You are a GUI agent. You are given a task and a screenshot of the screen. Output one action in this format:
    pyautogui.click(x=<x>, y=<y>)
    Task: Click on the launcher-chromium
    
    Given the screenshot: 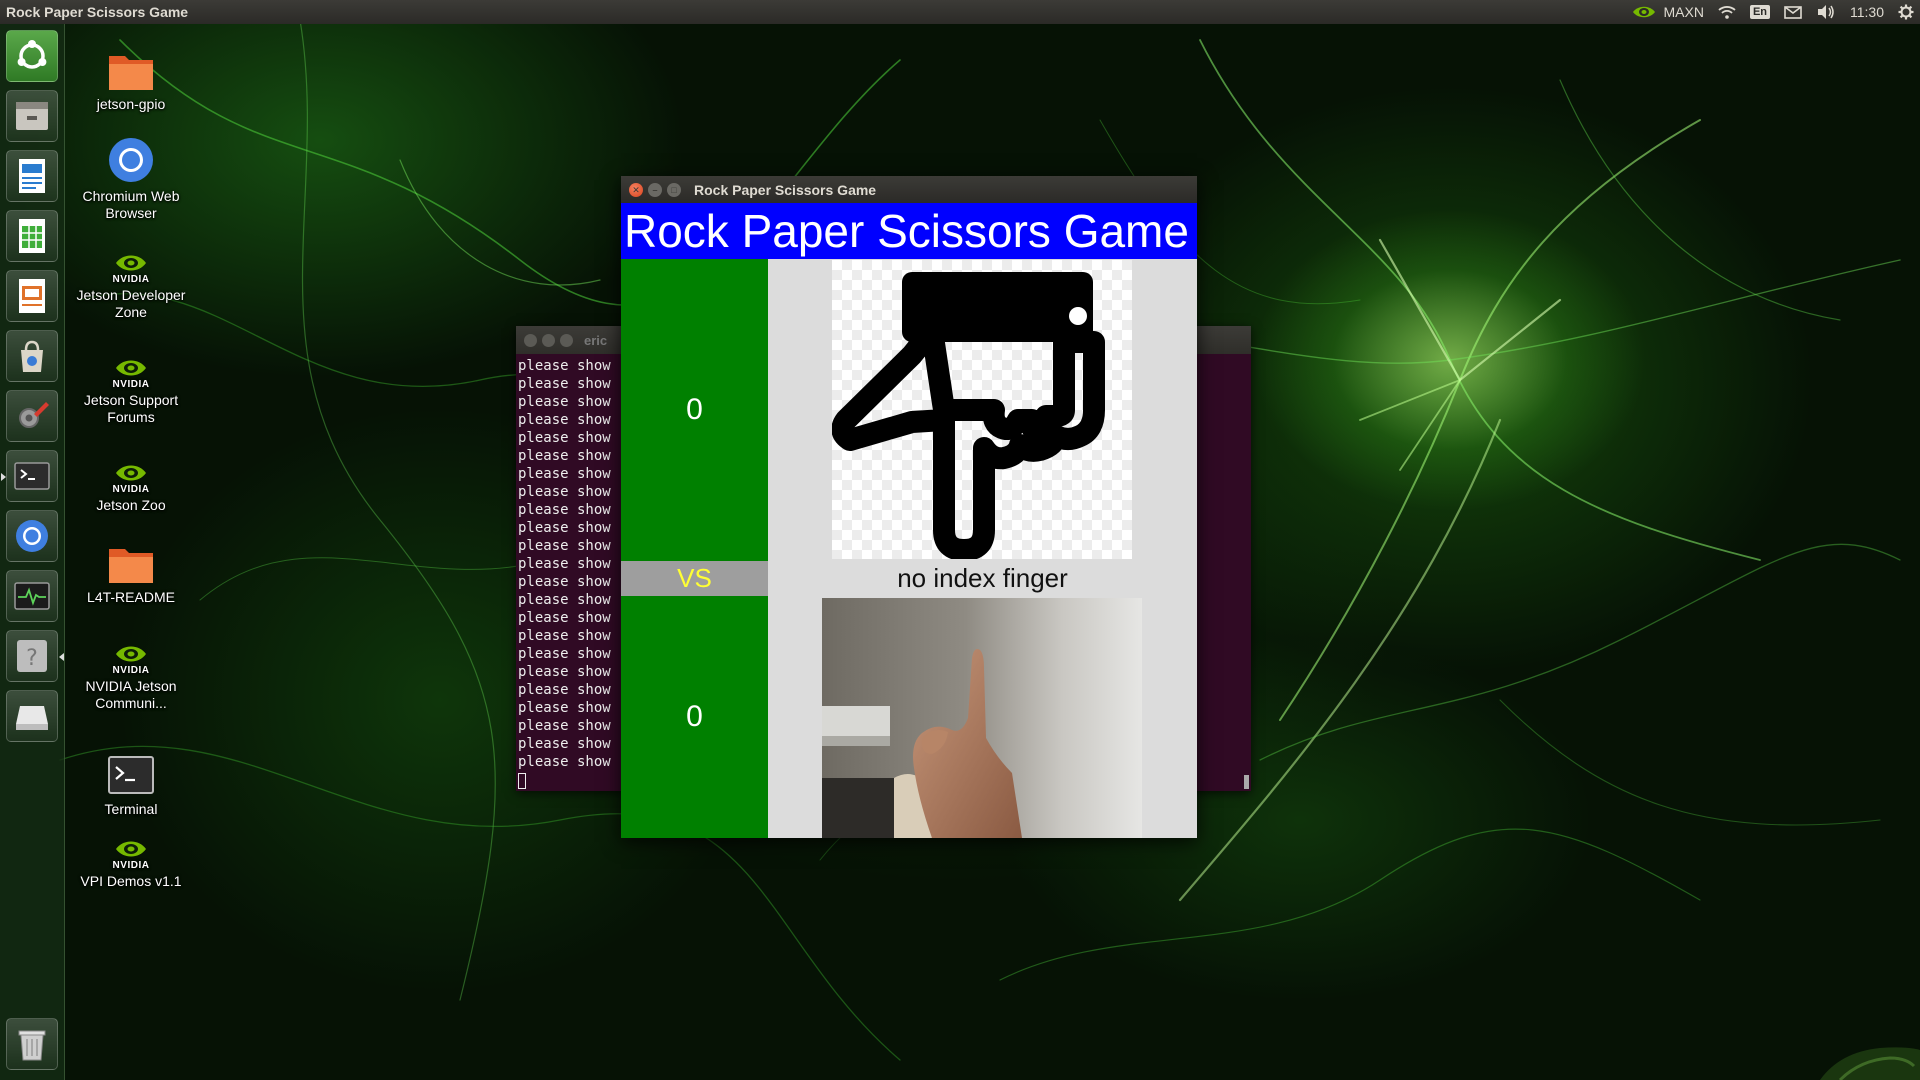 What is the action you would take?
    pyautogui.click(x=32, y=536)
    